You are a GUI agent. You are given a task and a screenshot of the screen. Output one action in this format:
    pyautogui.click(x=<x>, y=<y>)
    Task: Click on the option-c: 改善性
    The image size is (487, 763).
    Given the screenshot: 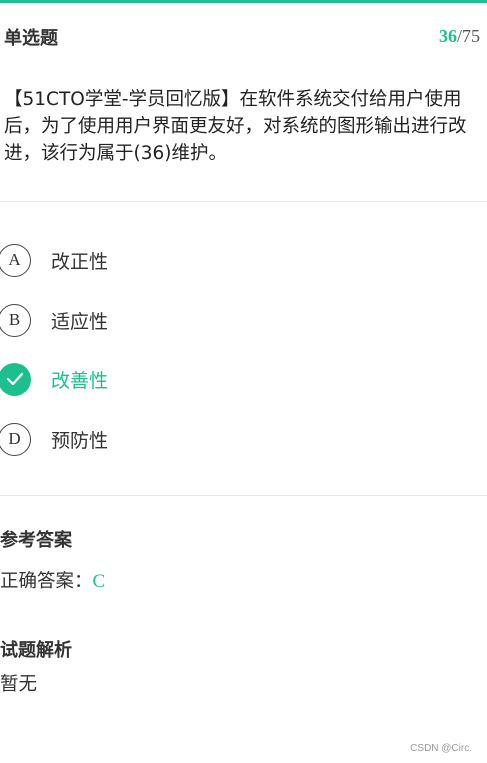 What is the action you would take?
    pyautogui.click(x=243, y=379)
    